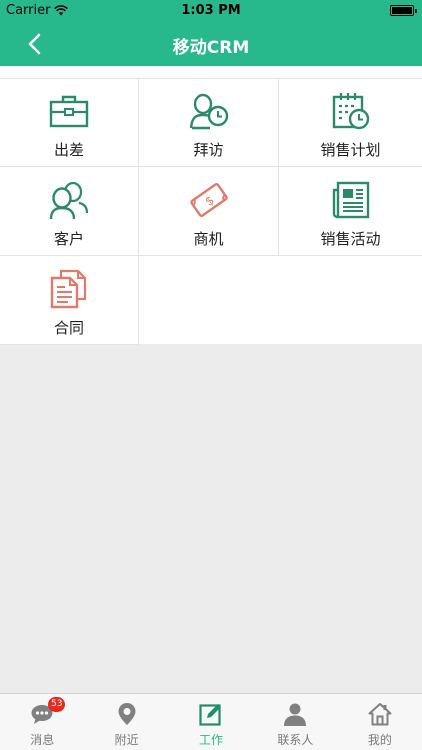 The height and width of the screenshot is (750, 422). I want to click on grid-item-label: 销售活动, so click(350, 239).